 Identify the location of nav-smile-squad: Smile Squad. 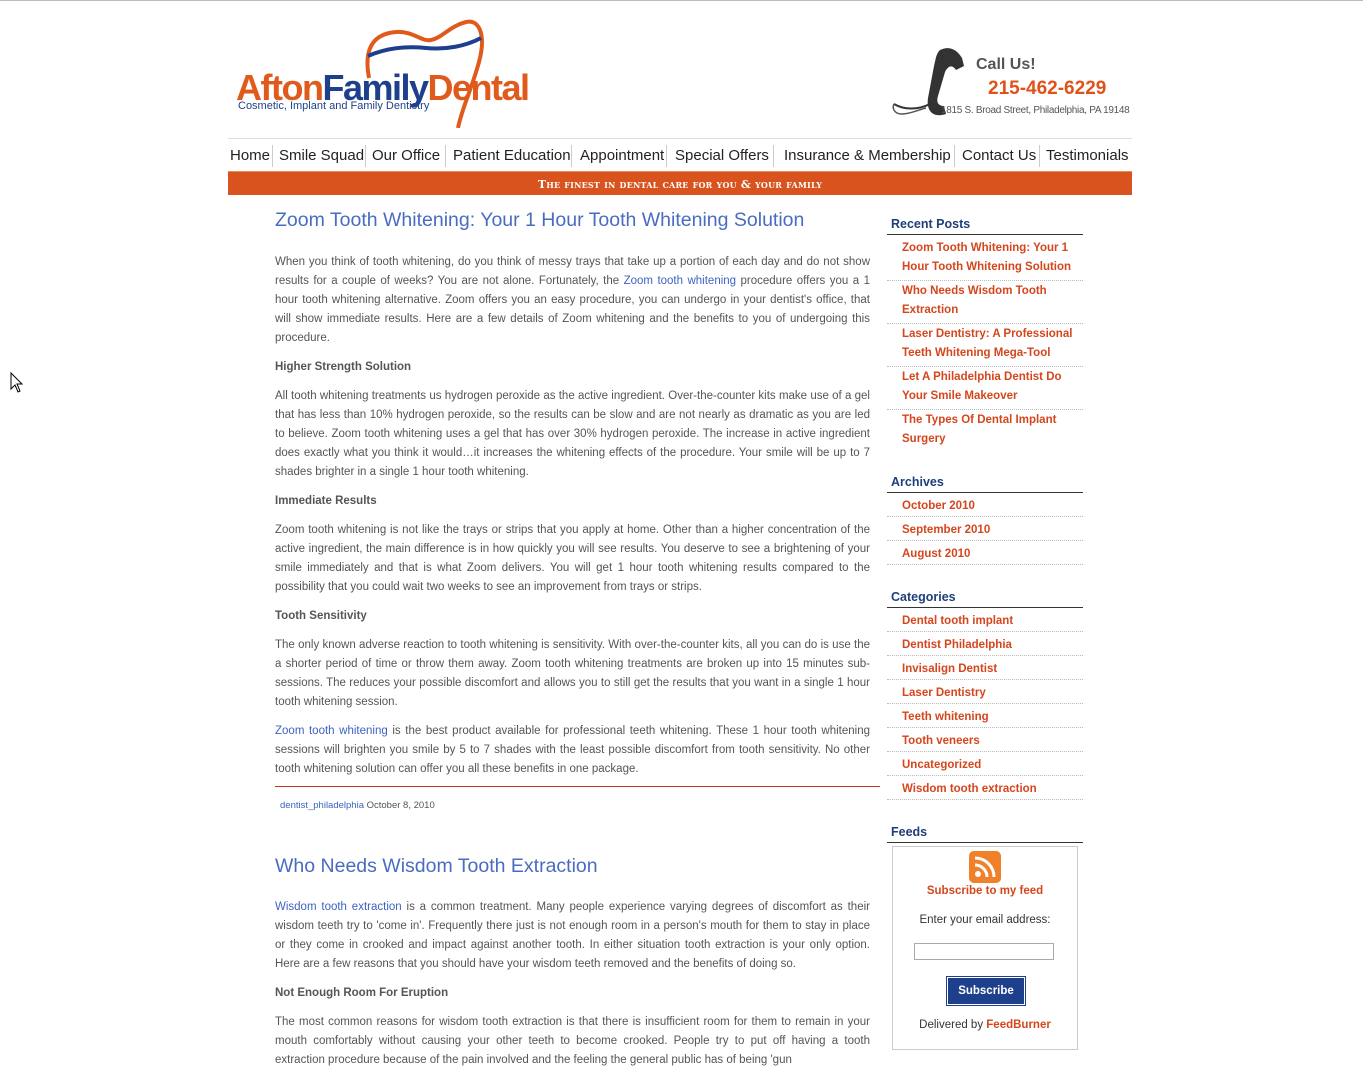
(321, 155).